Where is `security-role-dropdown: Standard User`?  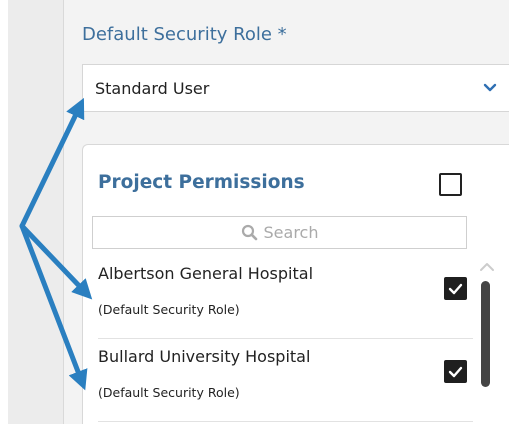 security-role-dropdown: Standard User is located at coordinates (295, 88).